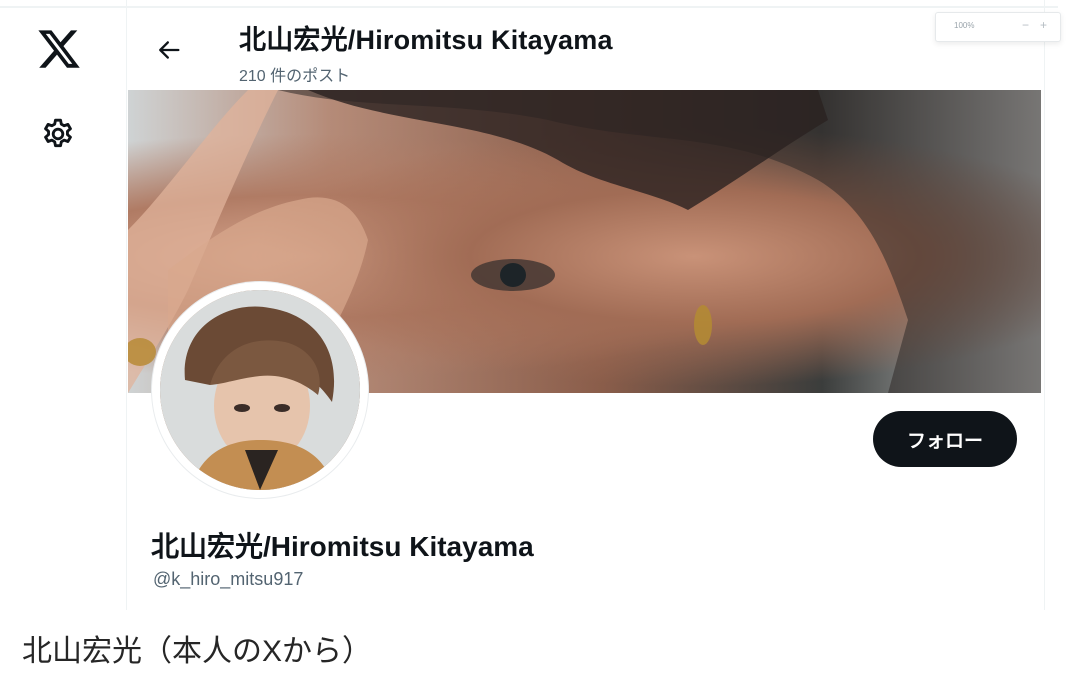 The width and height of the screenshot is (1080, 678). What do you see at coordinates (295, 76) in the screenshot?
I see `header-post-count: 210 件のポスト` at bounding box center [295, 76].